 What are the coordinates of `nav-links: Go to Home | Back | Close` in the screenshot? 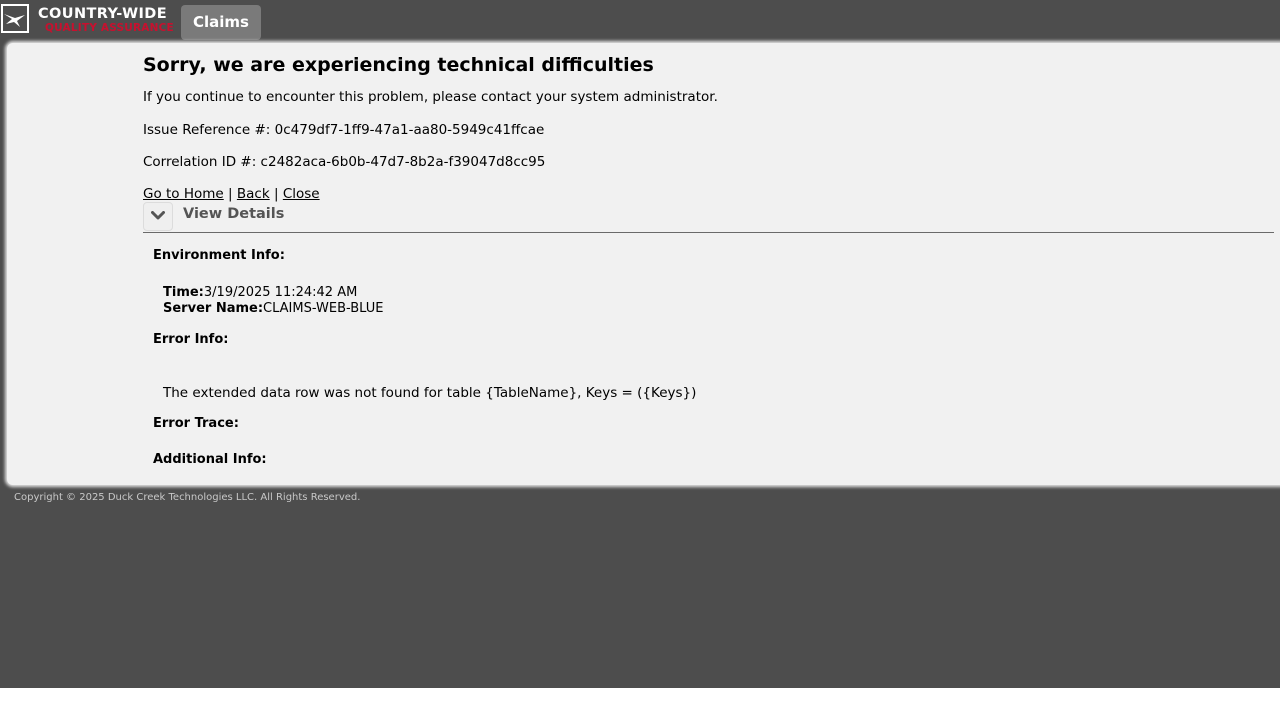 It's located at (231, 194).